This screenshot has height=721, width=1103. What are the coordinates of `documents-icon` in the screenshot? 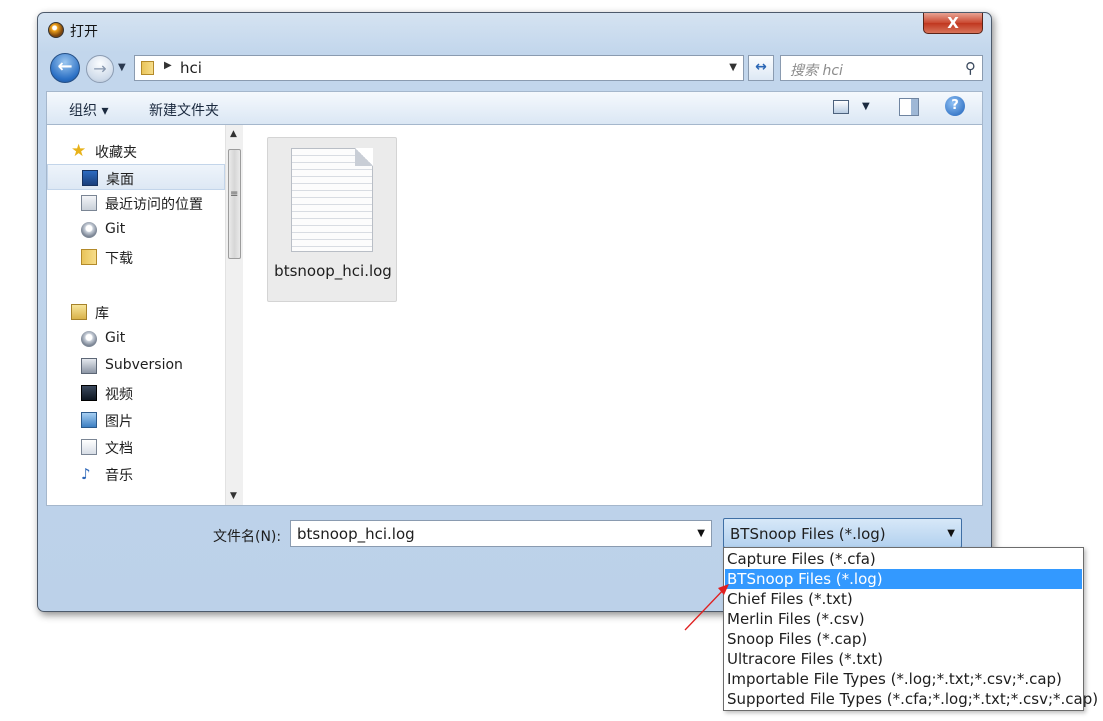 It's located at (89, 447).